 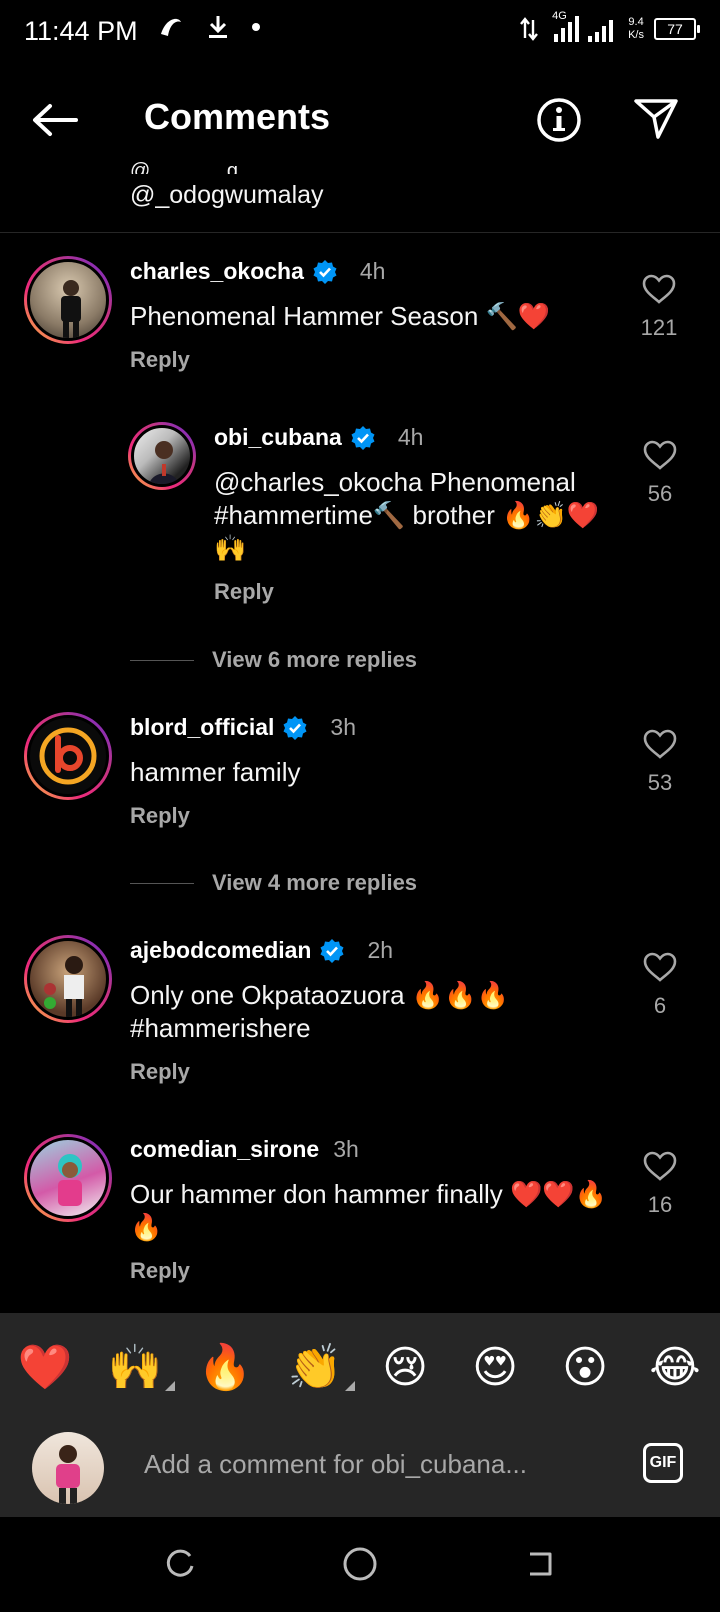 I want to click on home-icon, so click(x=360, y=1564).